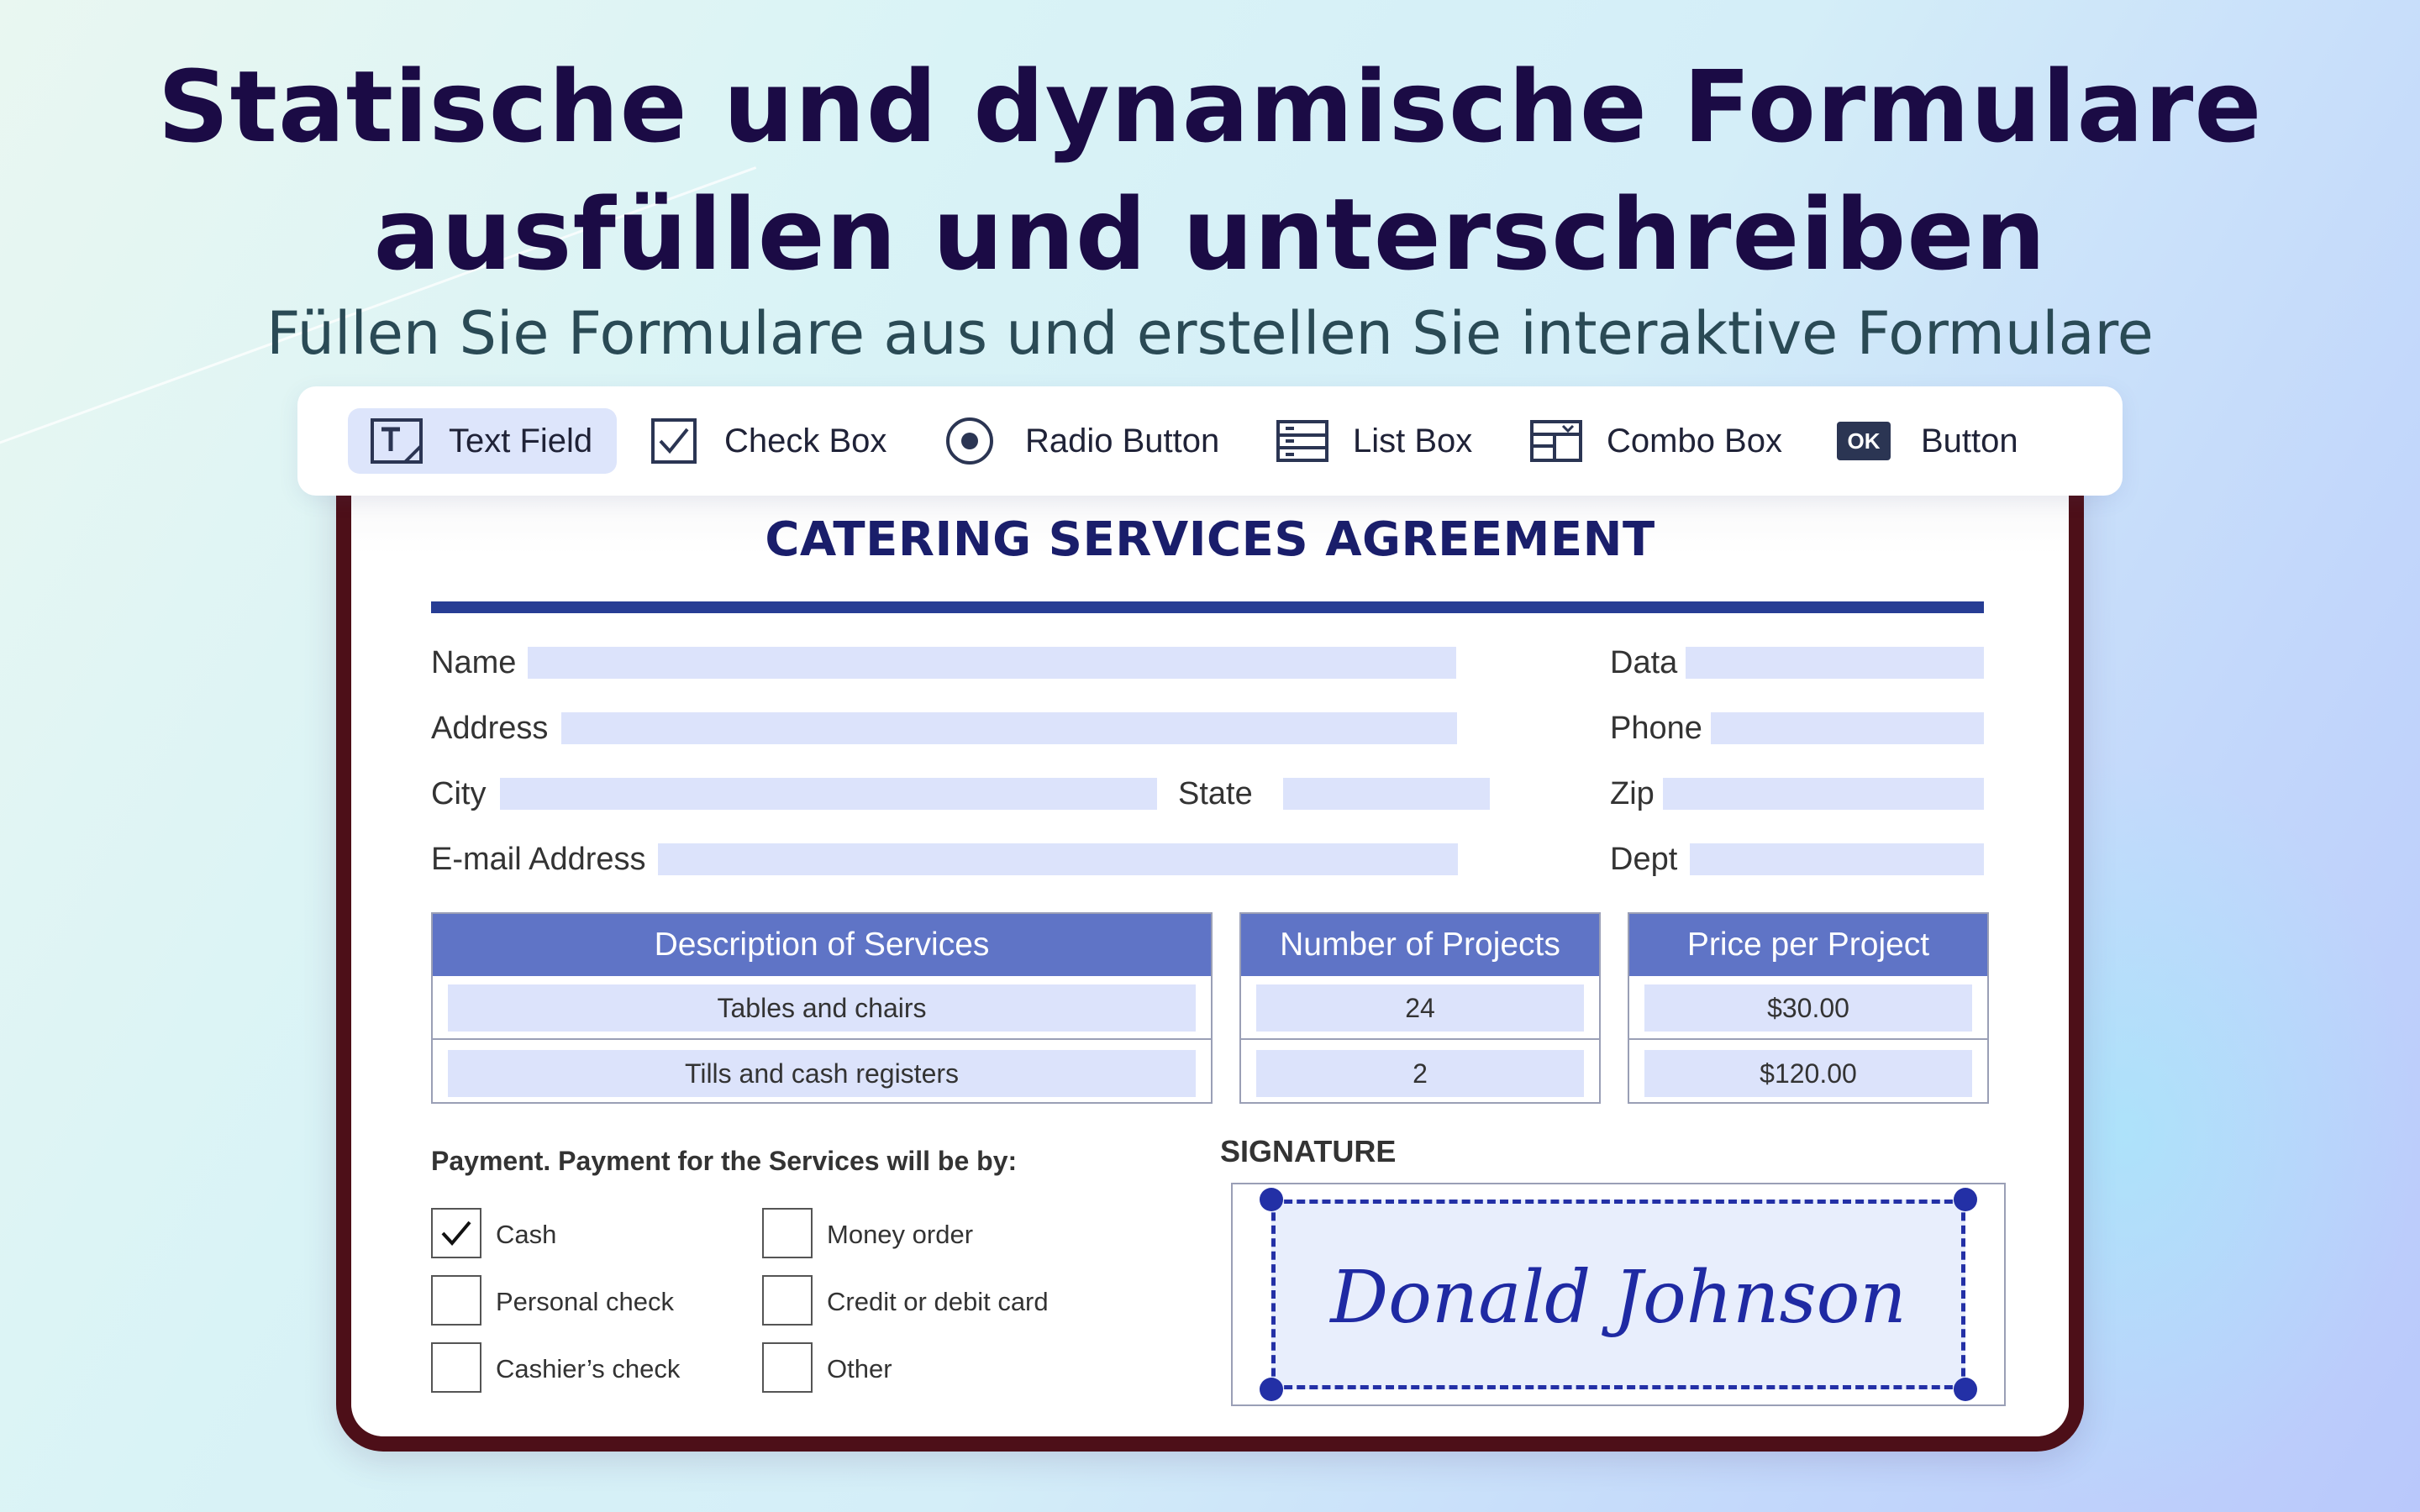 The image size is (2420, 1512). I want to click on personal-check-checkbox, so click(456, 1300).